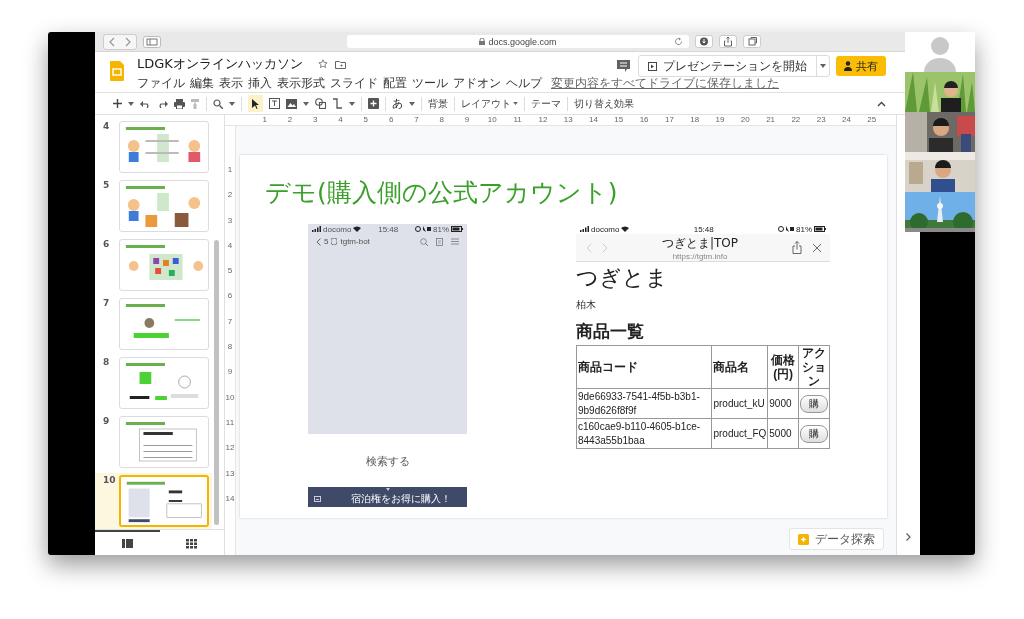  Describe the element at coordinates (162, 103) in the screenshot. I see `redo-icon` at that location.